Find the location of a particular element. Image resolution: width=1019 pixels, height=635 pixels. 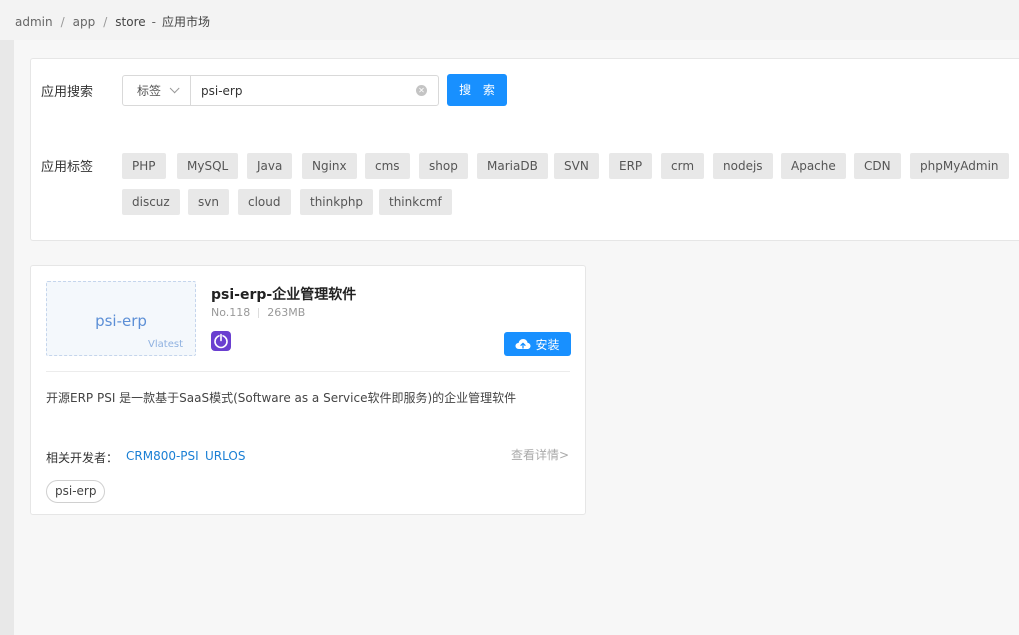

tag-mysql: MySQL is located at coordinates (208, 166).